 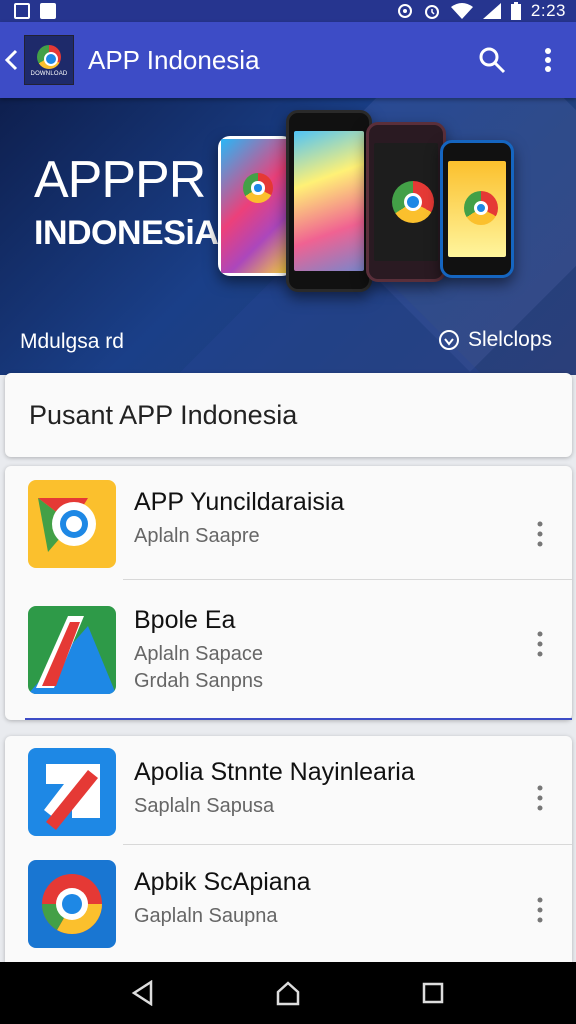 I want to click on more-options-button, so click(x=548, y=60).